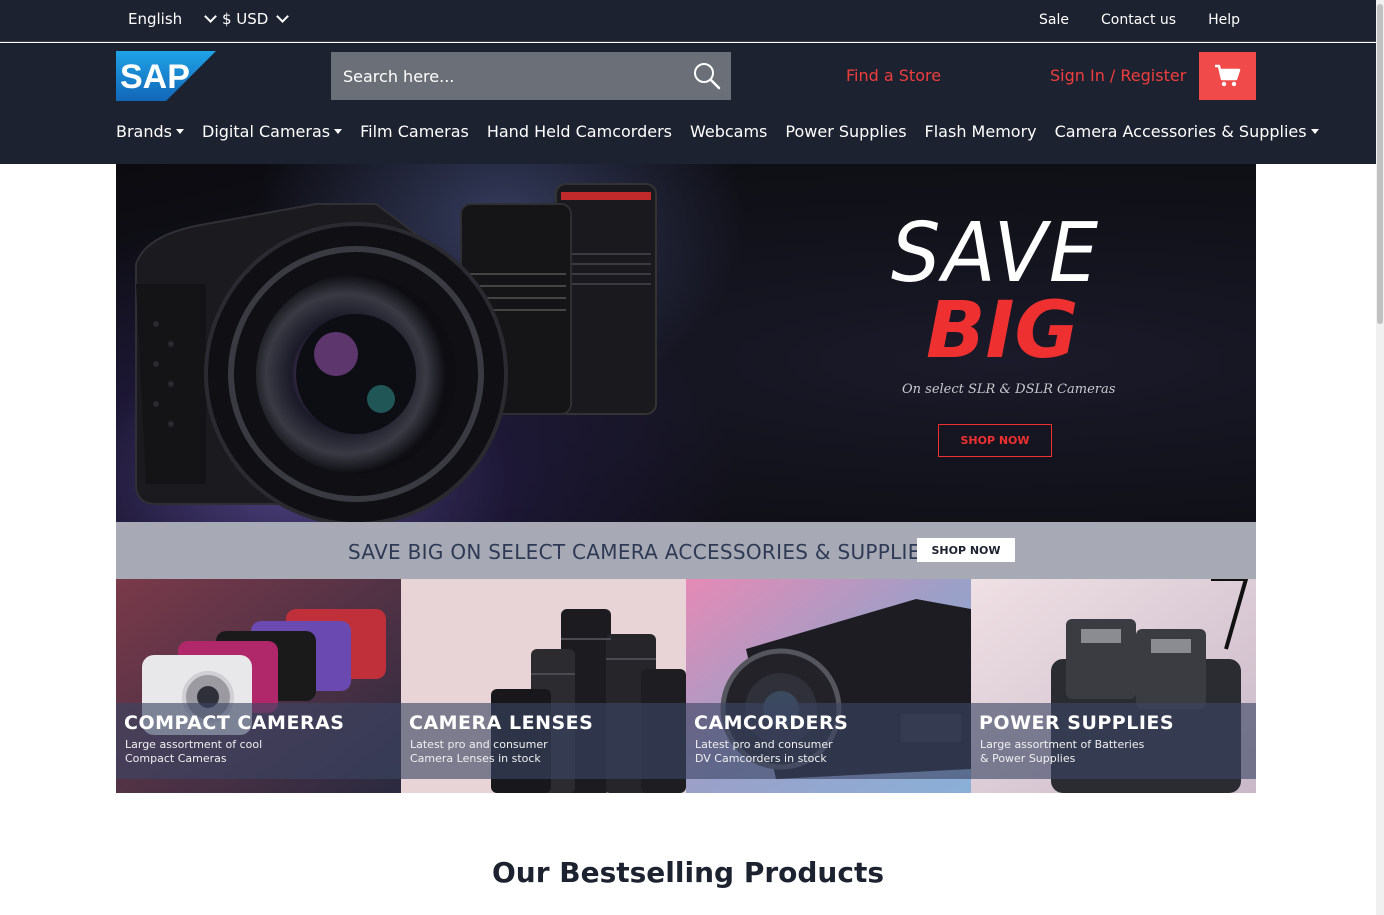 This screenshot has width=1384, height=915. I want to click on nav-label: Webcams, so click(728, 131).